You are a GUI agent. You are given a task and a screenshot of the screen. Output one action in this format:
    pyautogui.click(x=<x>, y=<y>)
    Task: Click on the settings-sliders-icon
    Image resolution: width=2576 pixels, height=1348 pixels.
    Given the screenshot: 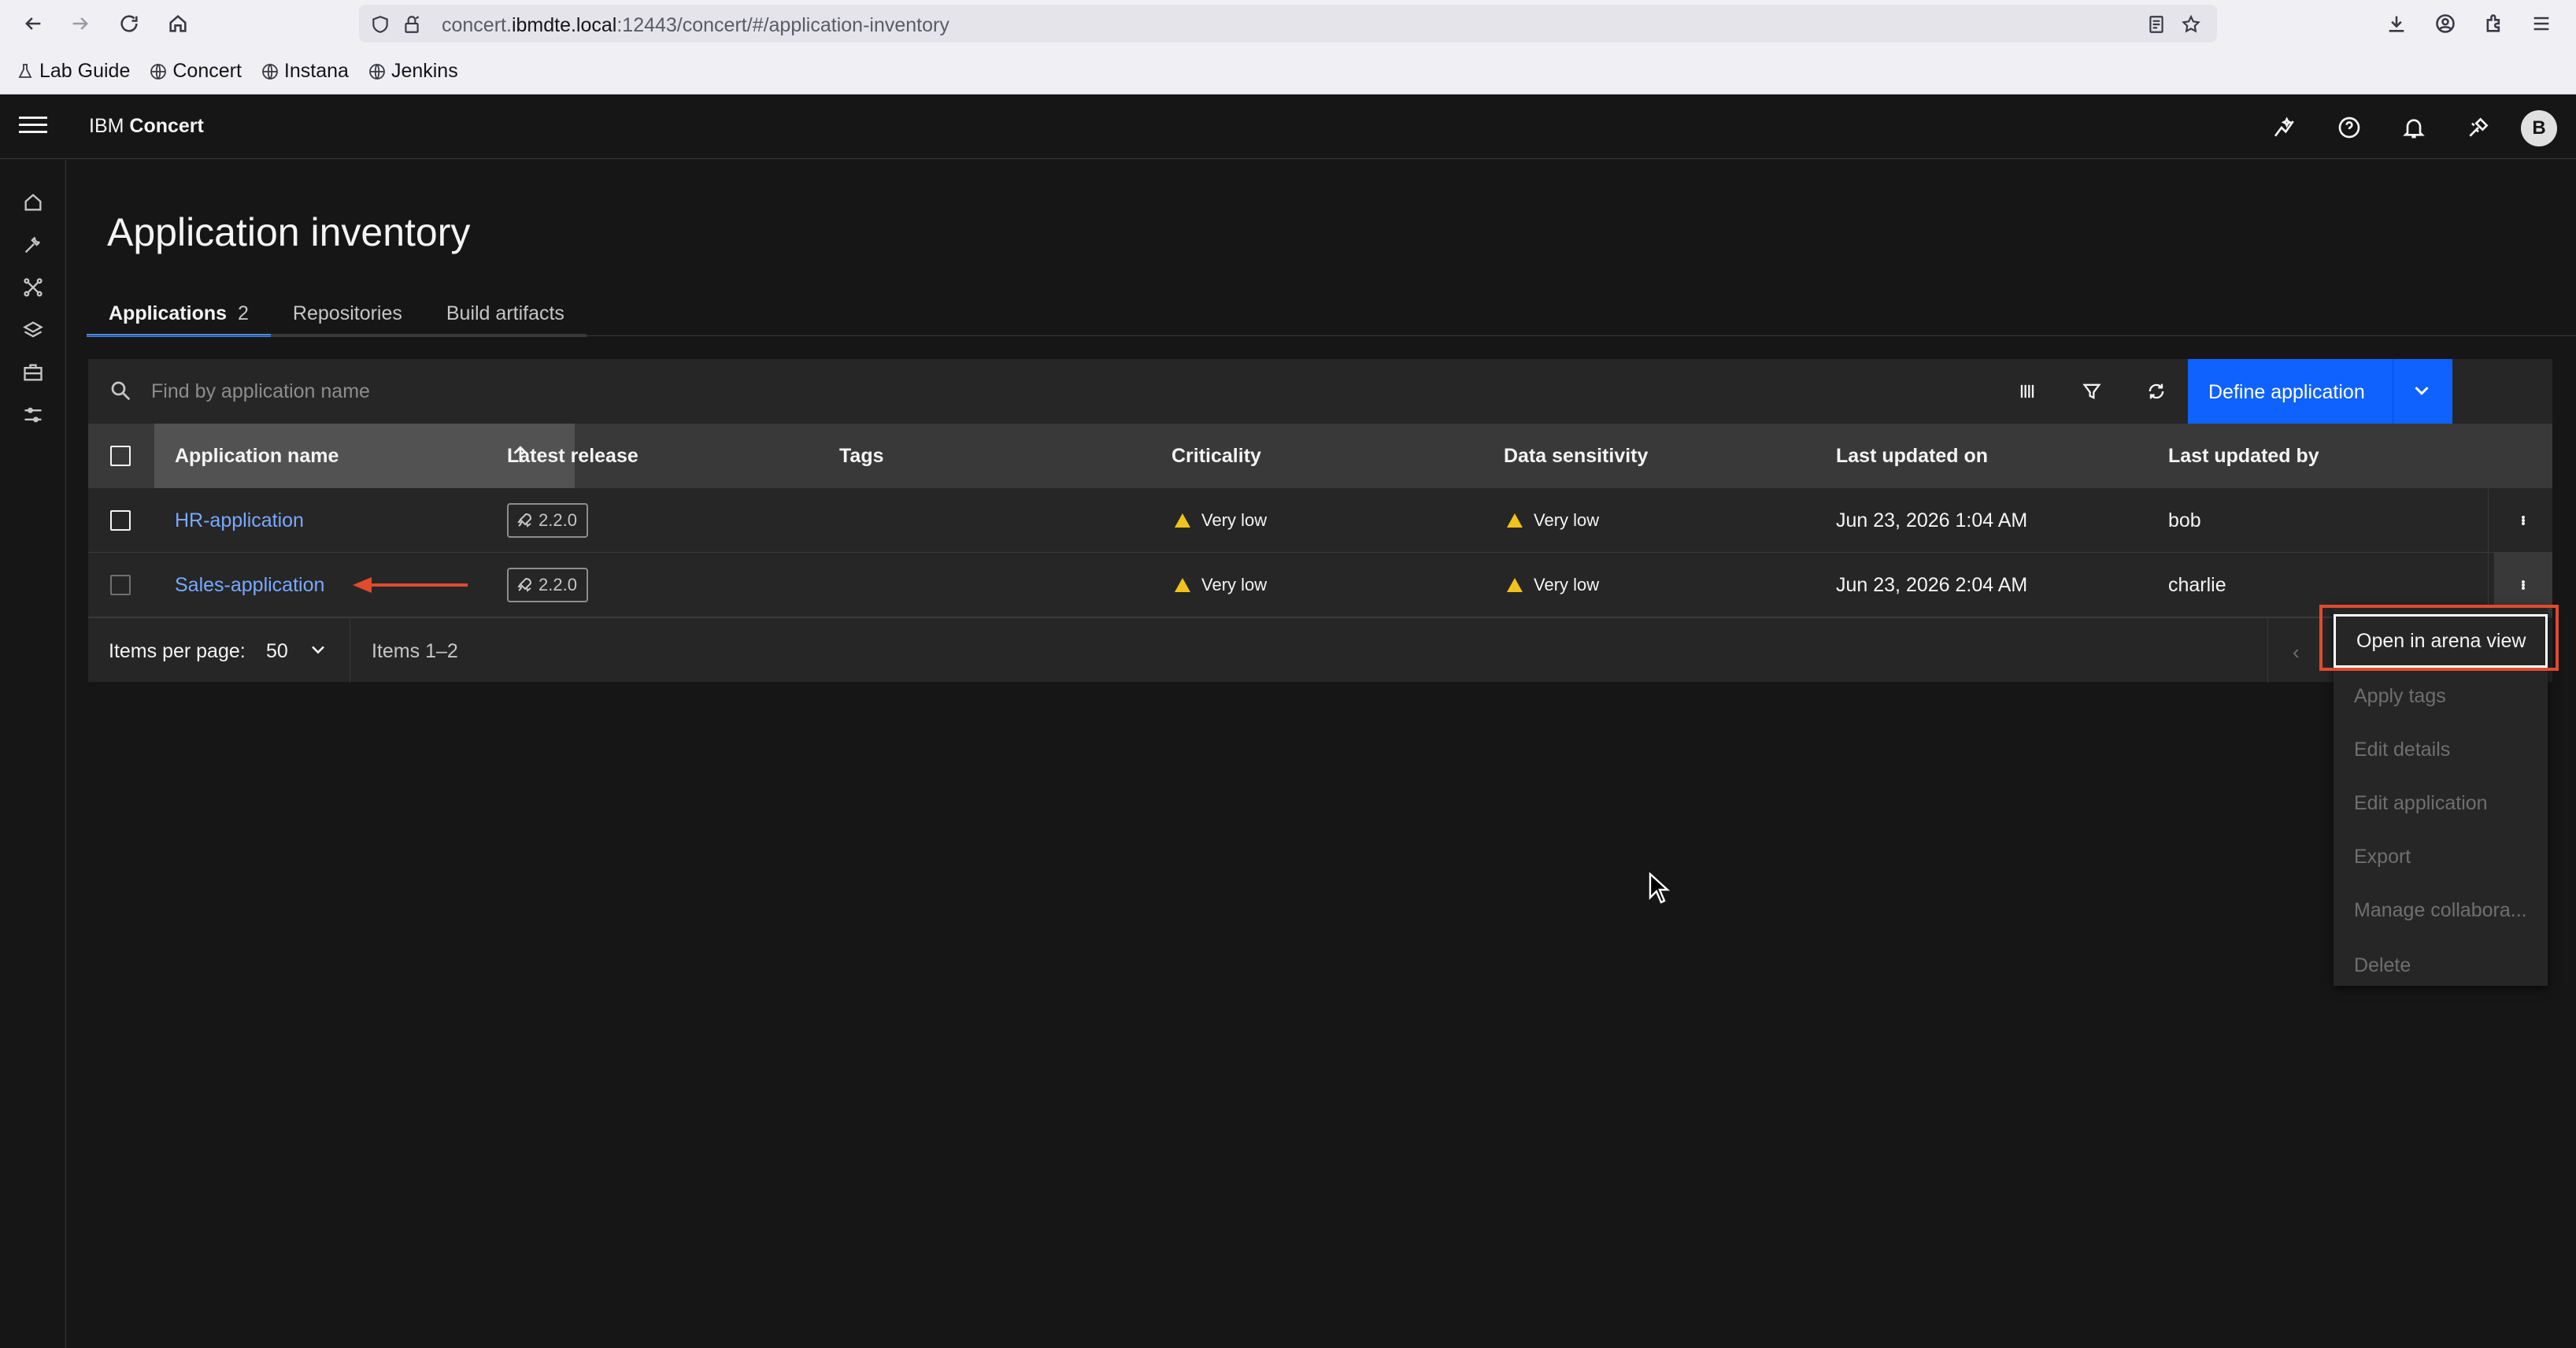 What is the action you would take?
    pyautogui.click(x=33, y=415)
    